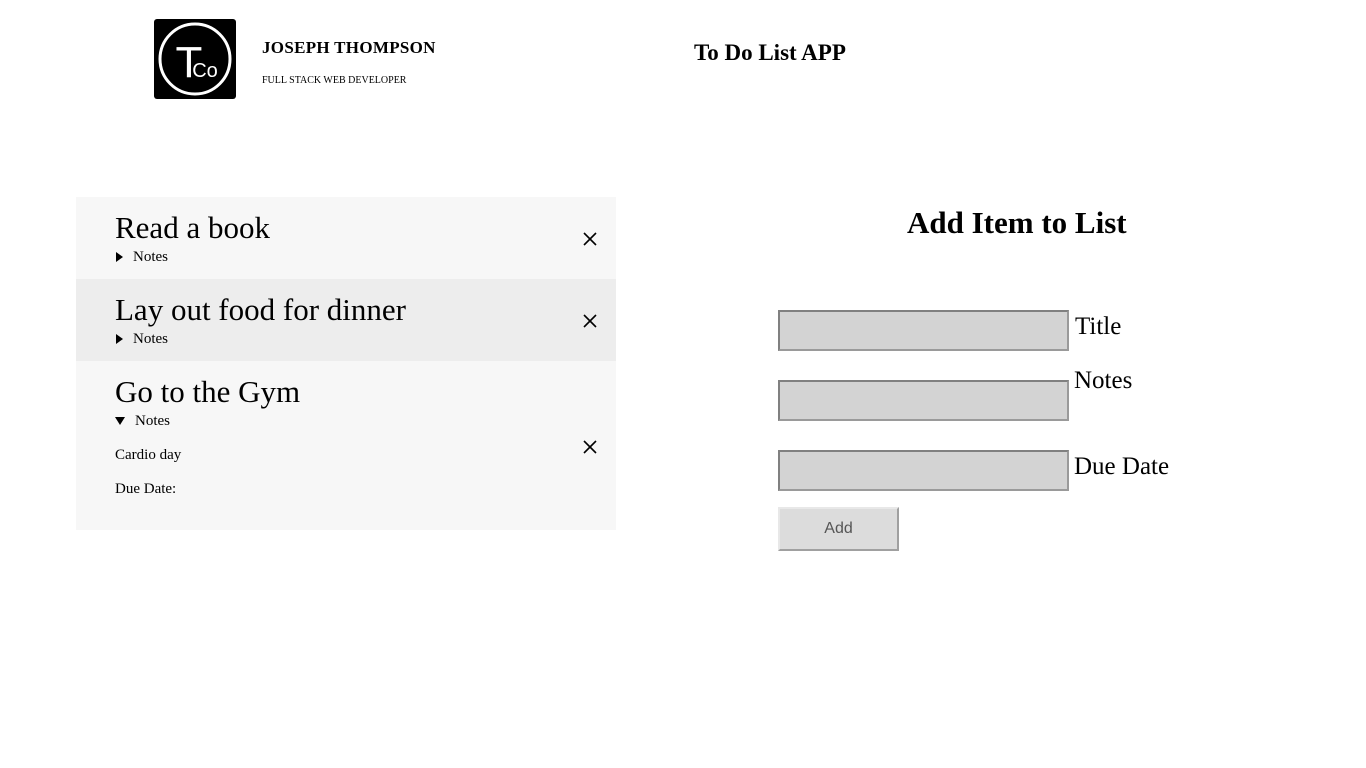 This screenshot has height=768, width=1366. What do you see at coordinates (1103, 380) in the screenshot?
I see `notes-label: Notes` at bounding box center [1103, 380].